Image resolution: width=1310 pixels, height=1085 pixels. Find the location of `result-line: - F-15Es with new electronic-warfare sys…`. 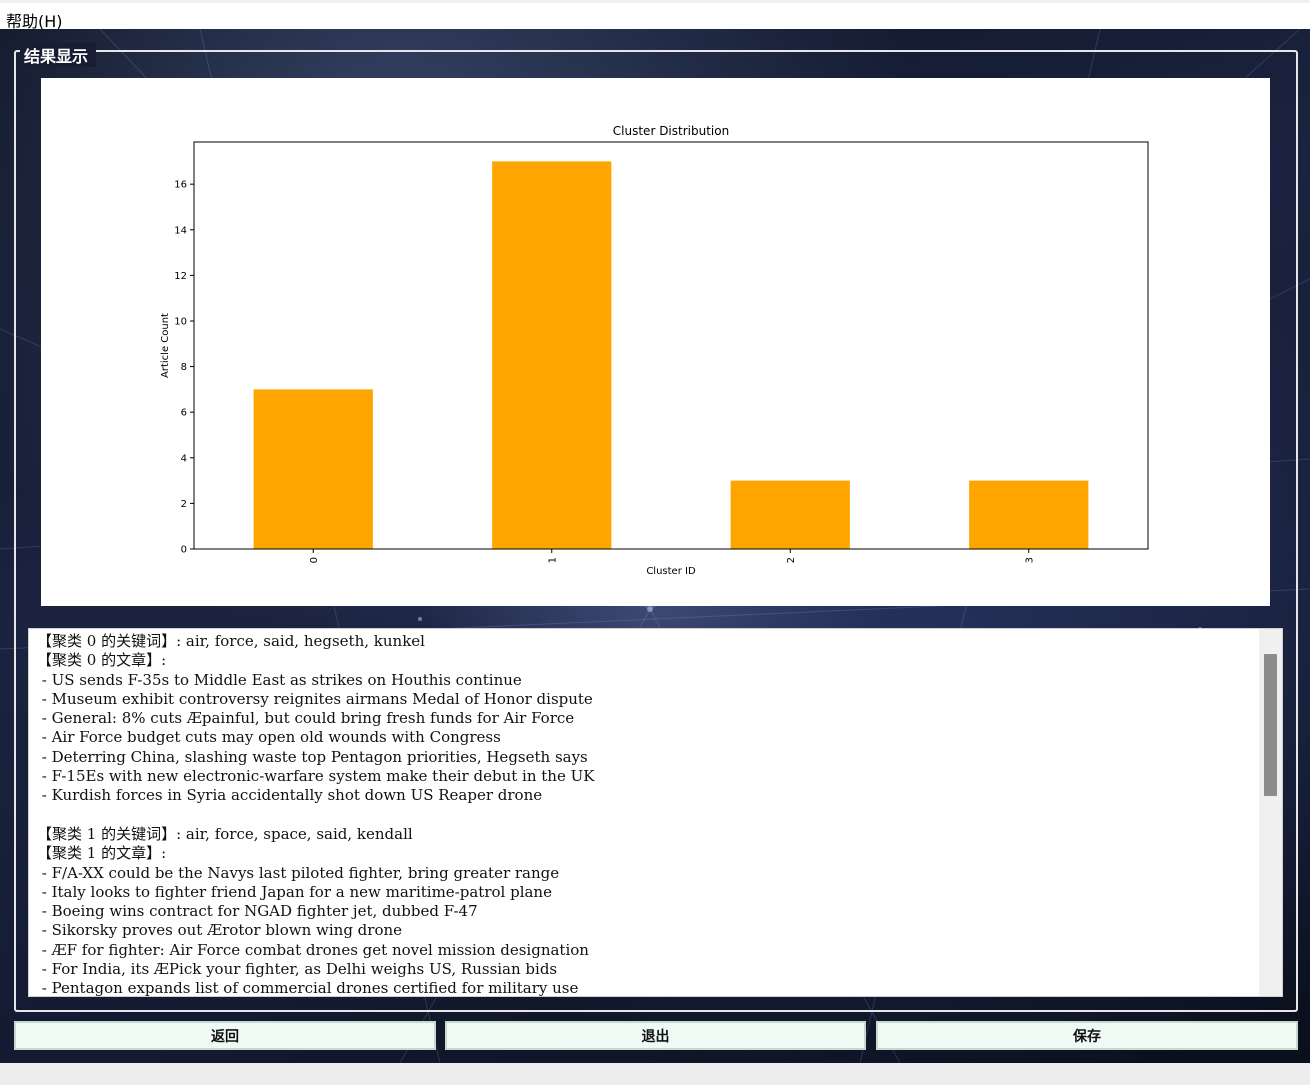

result-line: - F-15Es with new electronic-warfare sys… is located at coordinates (316, 776).